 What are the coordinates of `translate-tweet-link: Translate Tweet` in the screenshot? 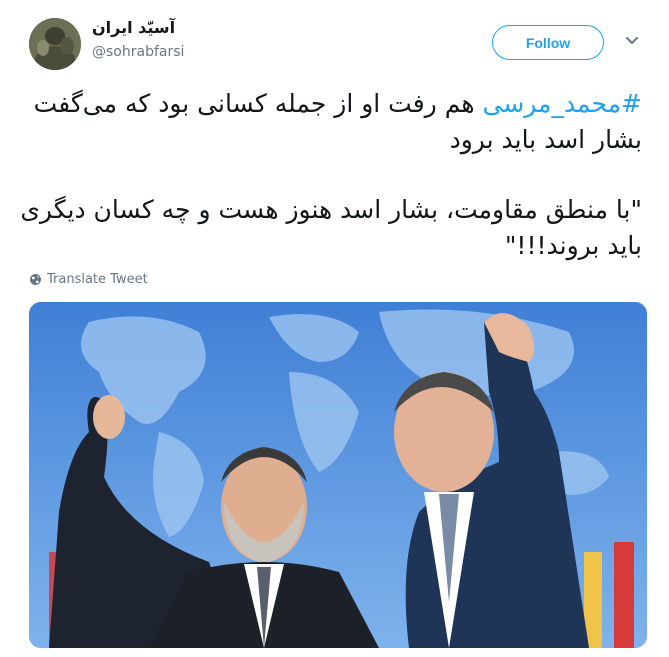 It's located at (88, 279).